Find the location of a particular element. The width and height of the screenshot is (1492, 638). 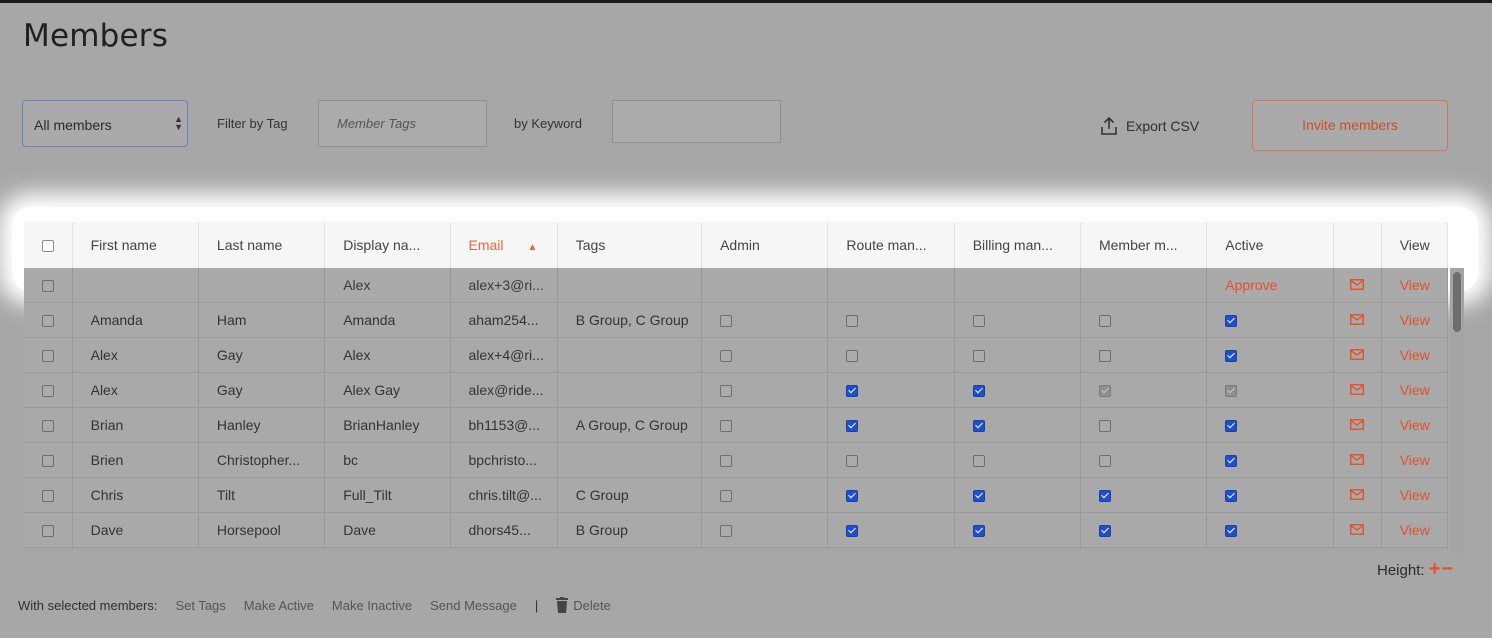

tag-filter-input: Member Tags is located at coordinates (402, 123).